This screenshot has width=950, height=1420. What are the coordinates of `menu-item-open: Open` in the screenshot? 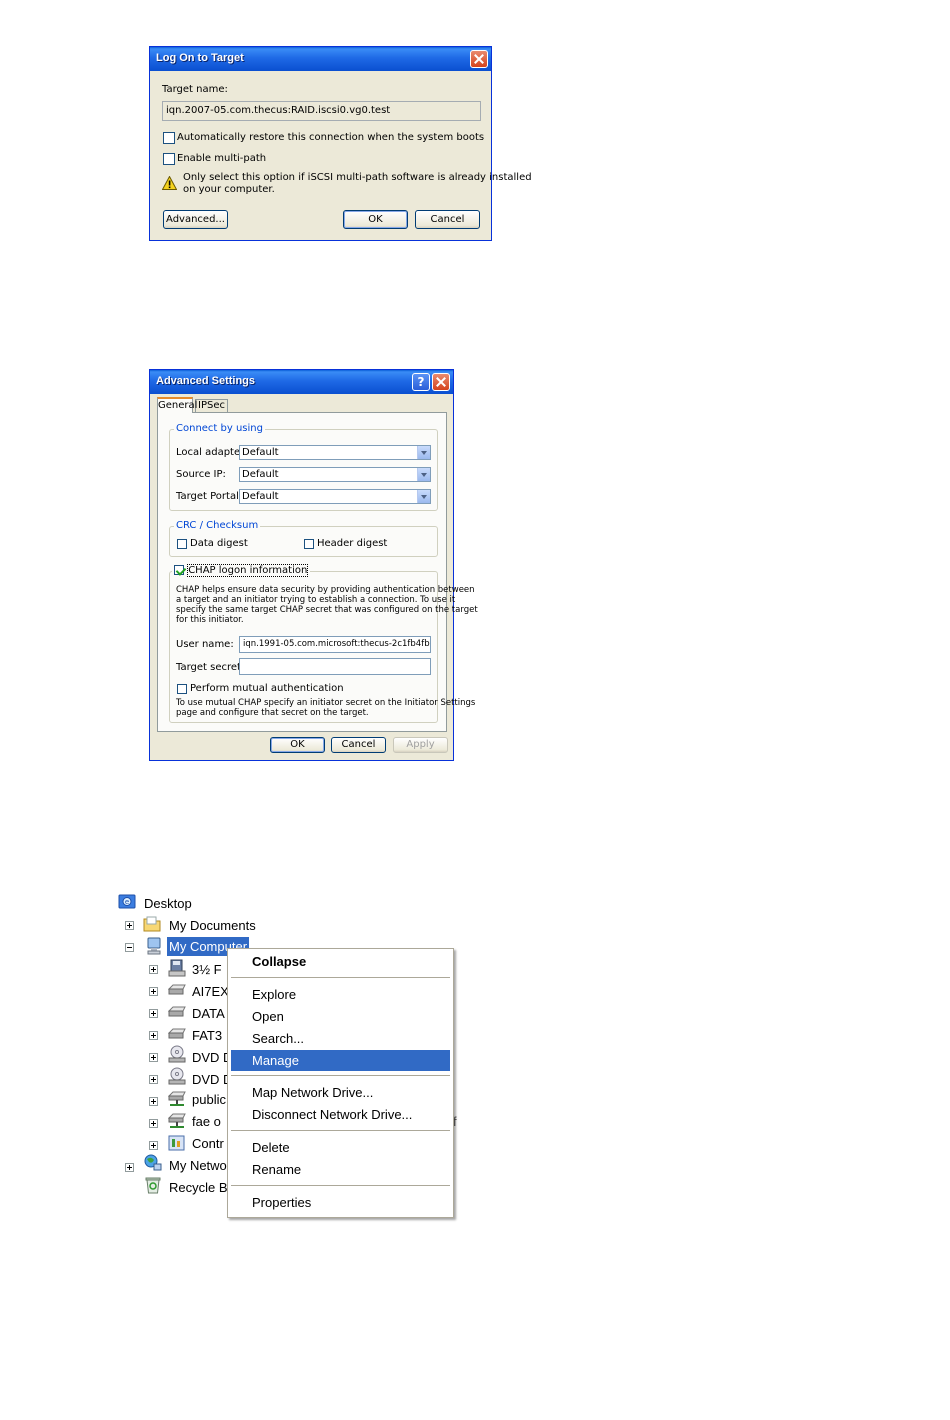 It's located at (340, 1016).